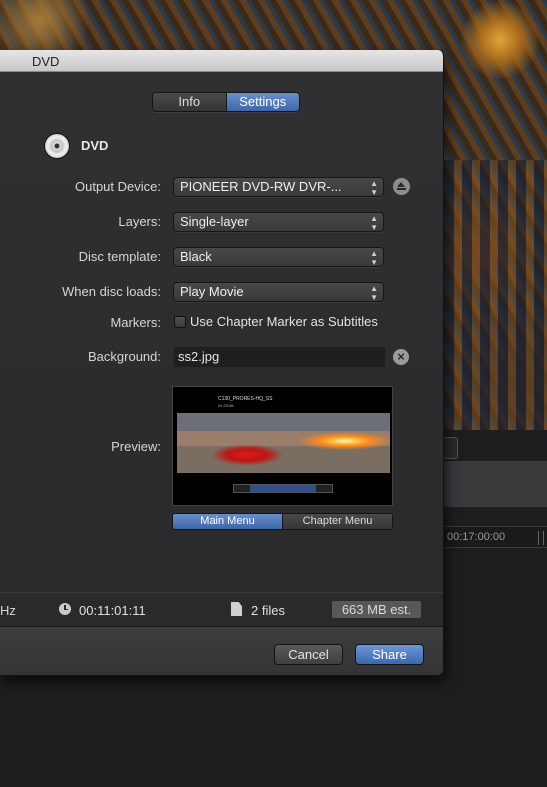  Describe the element at coordinates (65, 609) in the screenshot. I see `clock-icon` at that location.